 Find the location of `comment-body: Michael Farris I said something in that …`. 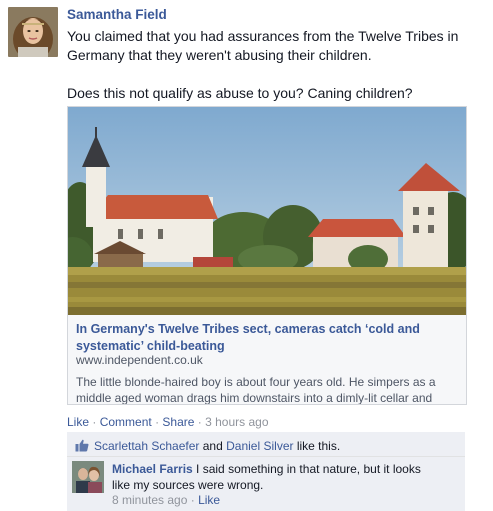

comment-body: Michael Farris I said something in that … is located at coordinates (277, 477).